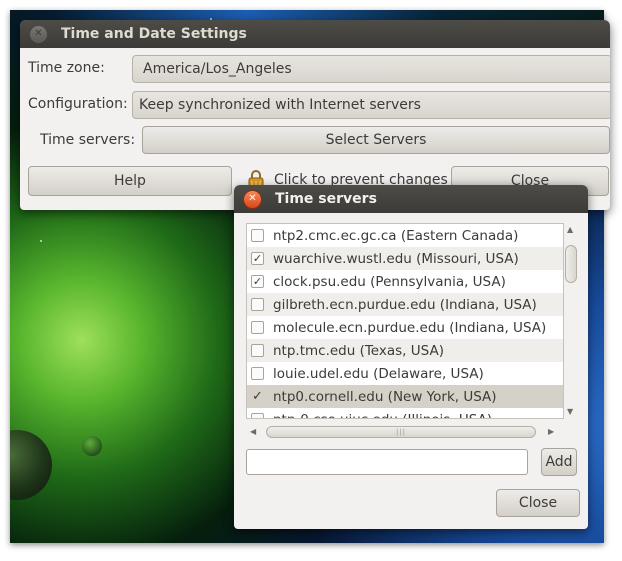 The image size is (622, 561). Describe the element at coordinates (570, 411) in the screenshot. I see `scroll-down-icon: ▼` at that location.